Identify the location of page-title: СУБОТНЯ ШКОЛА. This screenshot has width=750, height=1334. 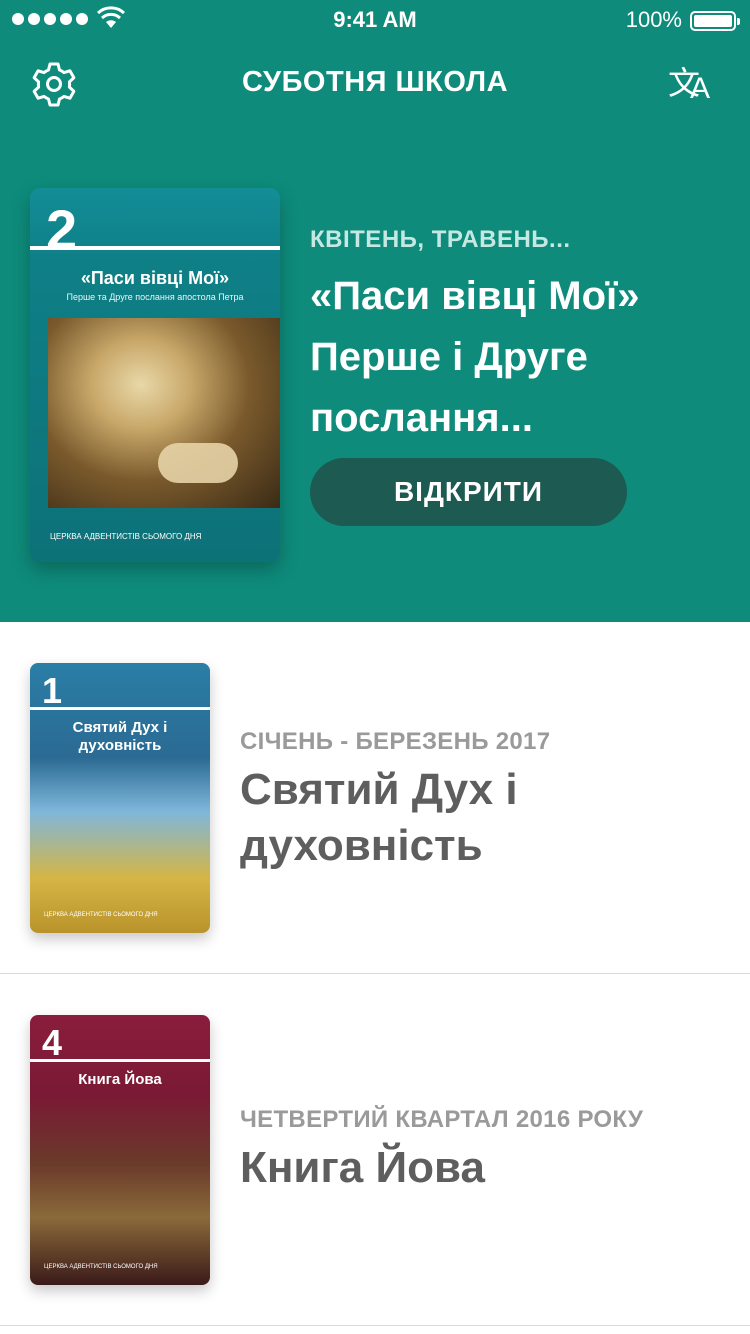
(375, 82).